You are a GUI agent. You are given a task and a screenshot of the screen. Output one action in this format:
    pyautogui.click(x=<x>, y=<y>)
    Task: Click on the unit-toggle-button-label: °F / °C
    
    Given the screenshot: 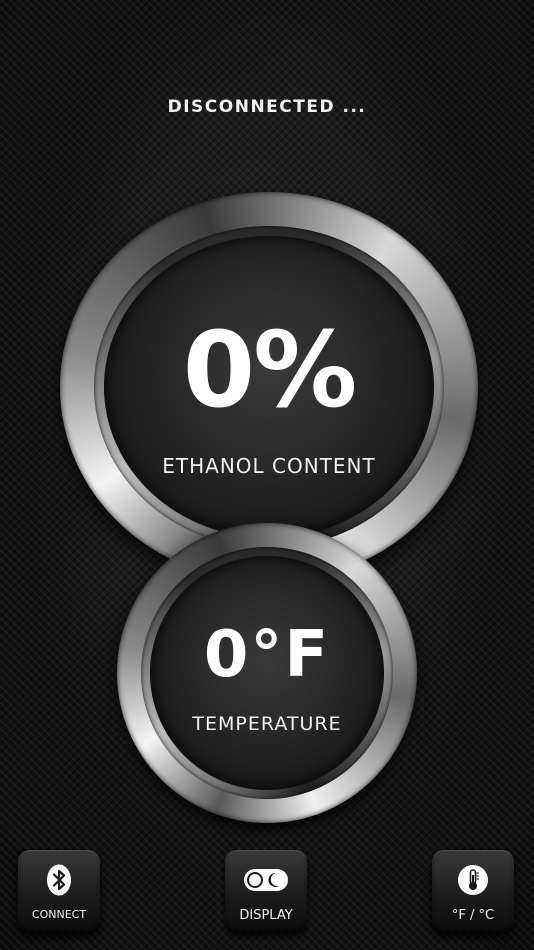 What is the action you would take?
    pyautogui.click(x=473, y=915)
    